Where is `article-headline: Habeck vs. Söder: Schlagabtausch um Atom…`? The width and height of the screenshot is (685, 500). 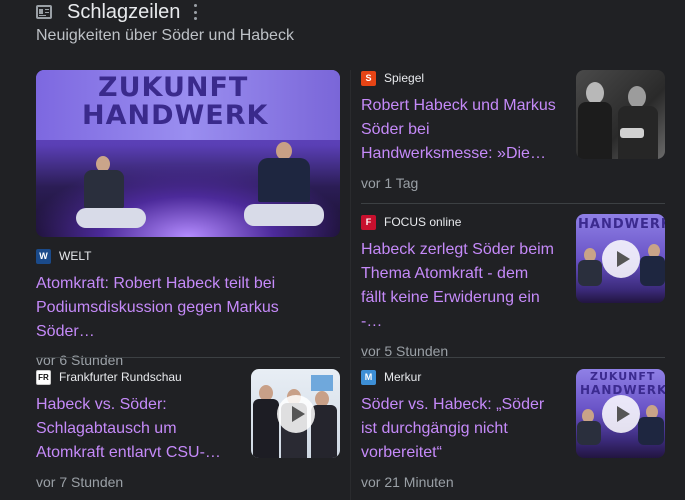
article-headline: Habeck vs. Söder: Schlagabtausch um Atom… is located at coordinates (134, 429).